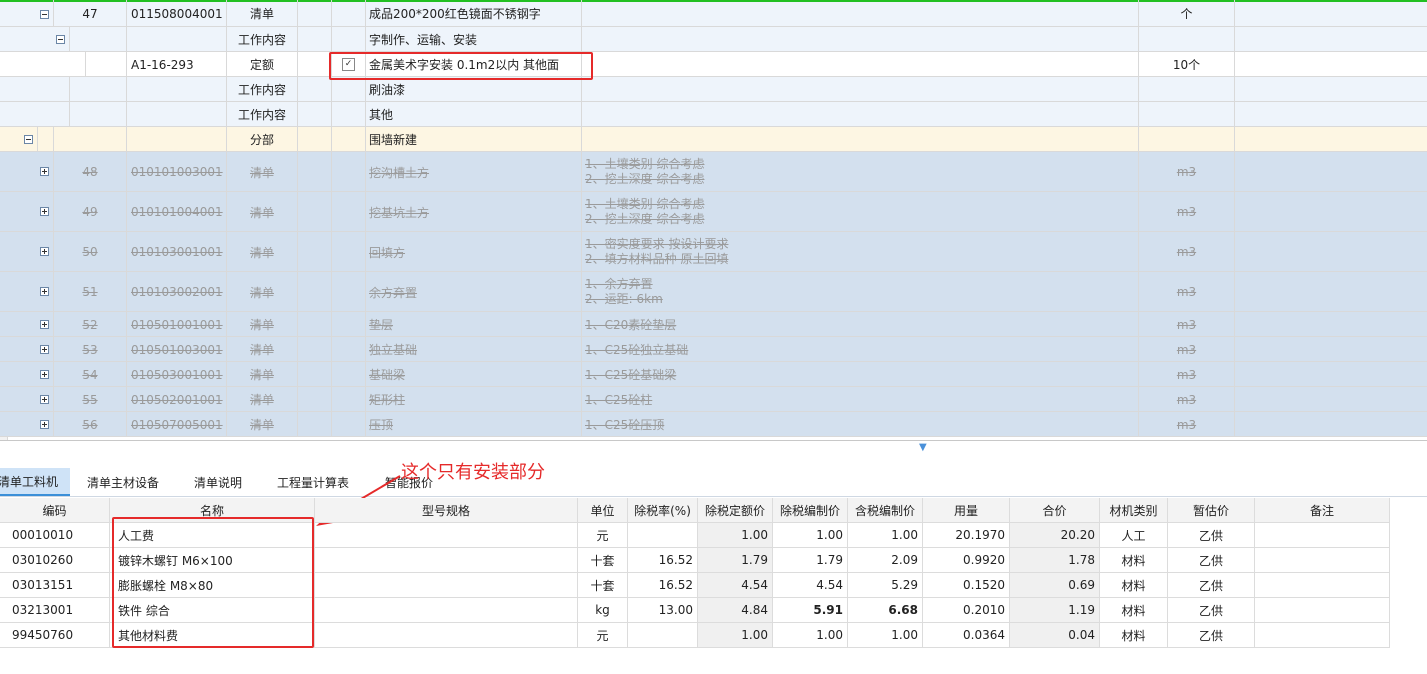 The image size is (1427, 674). I want to click on tab-qingdan-gongliaoji: 清单工料机, so click(35, 482).